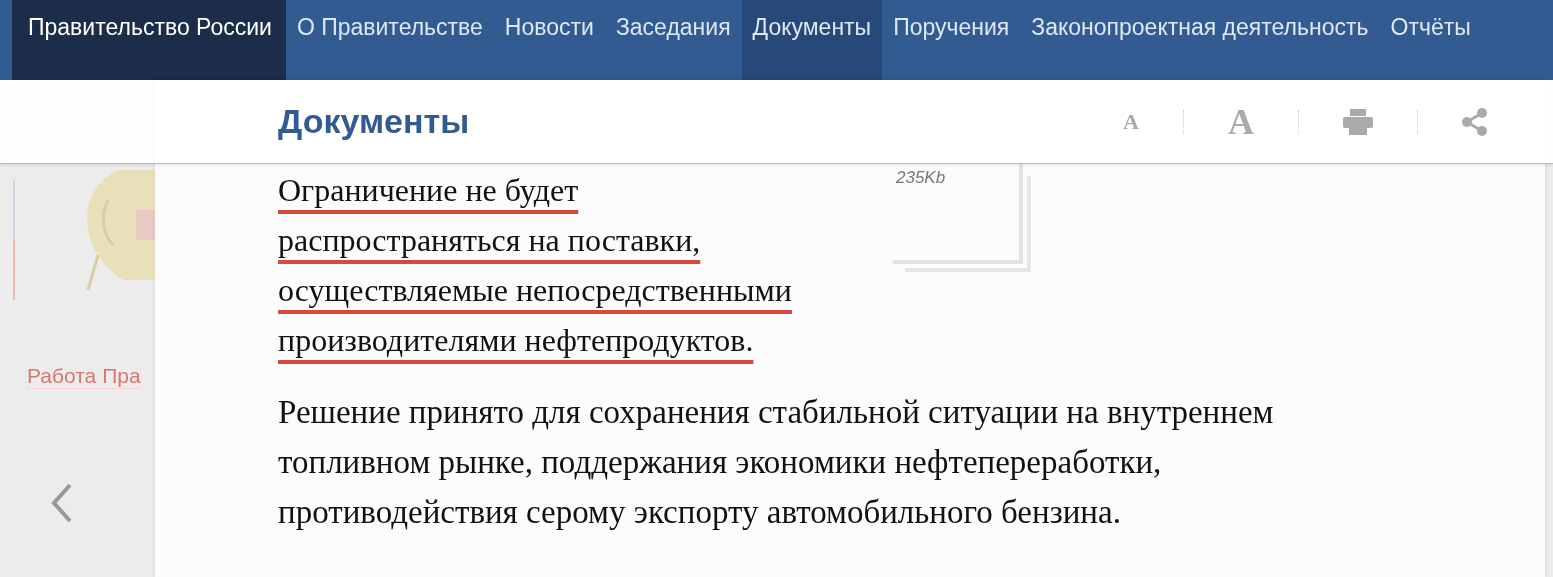 The width and height of the screenshot is (1553, 577). Describe the element at coordinates (673, 40) in the screenshot. I see `nav-tab: Заседания` at that location.